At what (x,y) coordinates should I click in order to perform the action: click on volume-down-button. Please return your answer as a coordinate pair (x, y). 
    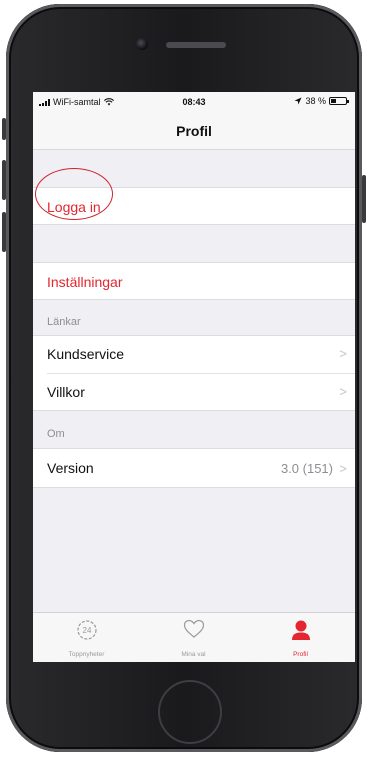
    Looking at the image, I should click on (4, 232).